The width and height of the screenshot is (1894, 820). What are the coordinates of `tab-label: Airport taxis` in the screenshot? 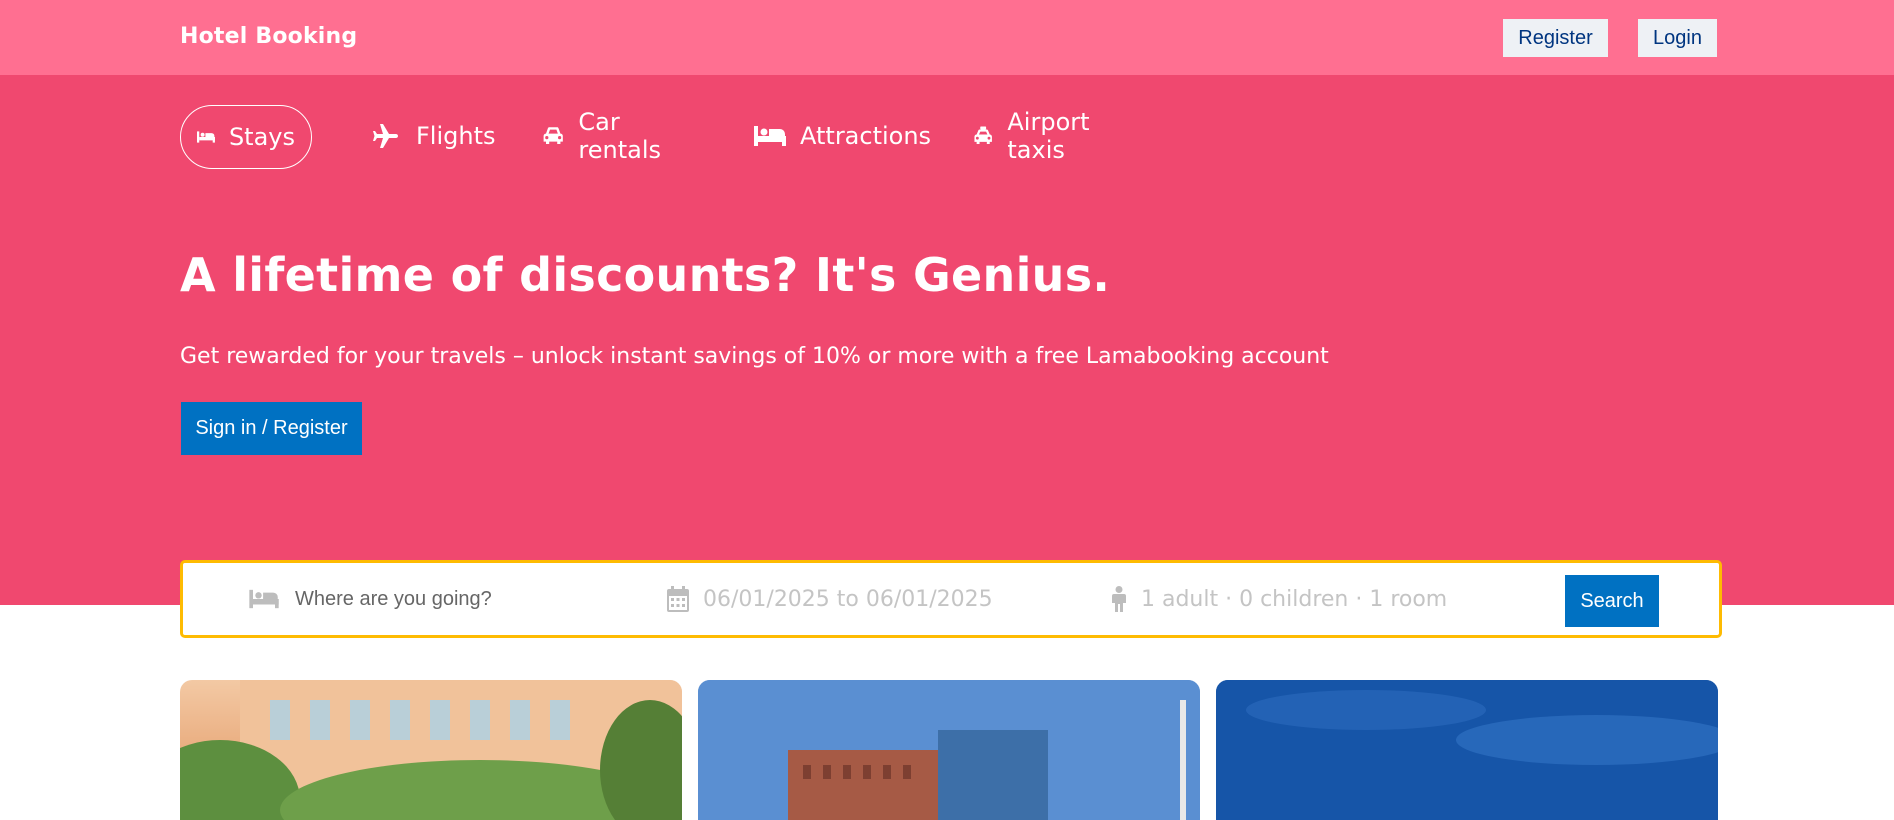 It's located at (1048, 136).